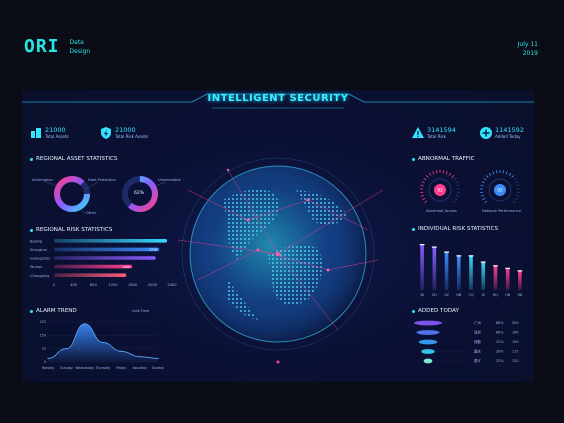 The width and height of the screenshot is (564, 423). I want to click on risk-tick-label: 400, so click(74, 285).